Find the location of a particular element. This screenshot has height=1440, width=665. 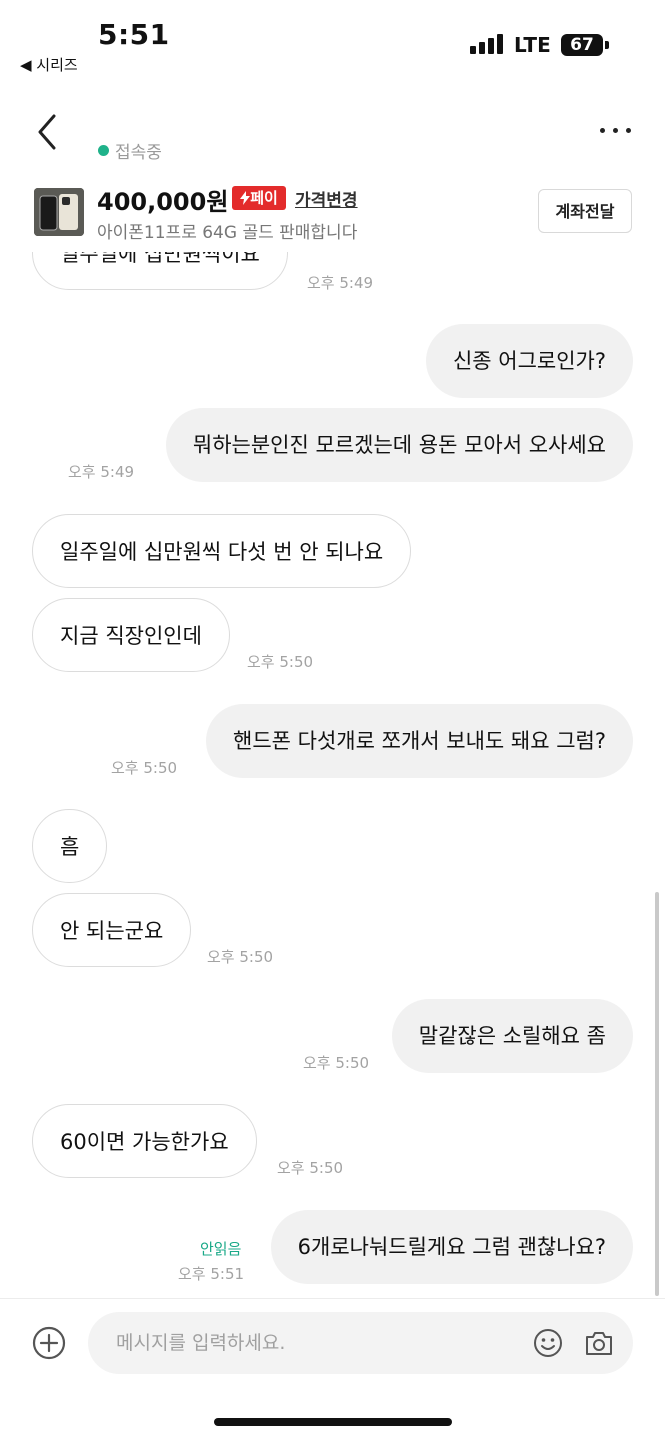

attach-button is located at coordinates (49, 1343).